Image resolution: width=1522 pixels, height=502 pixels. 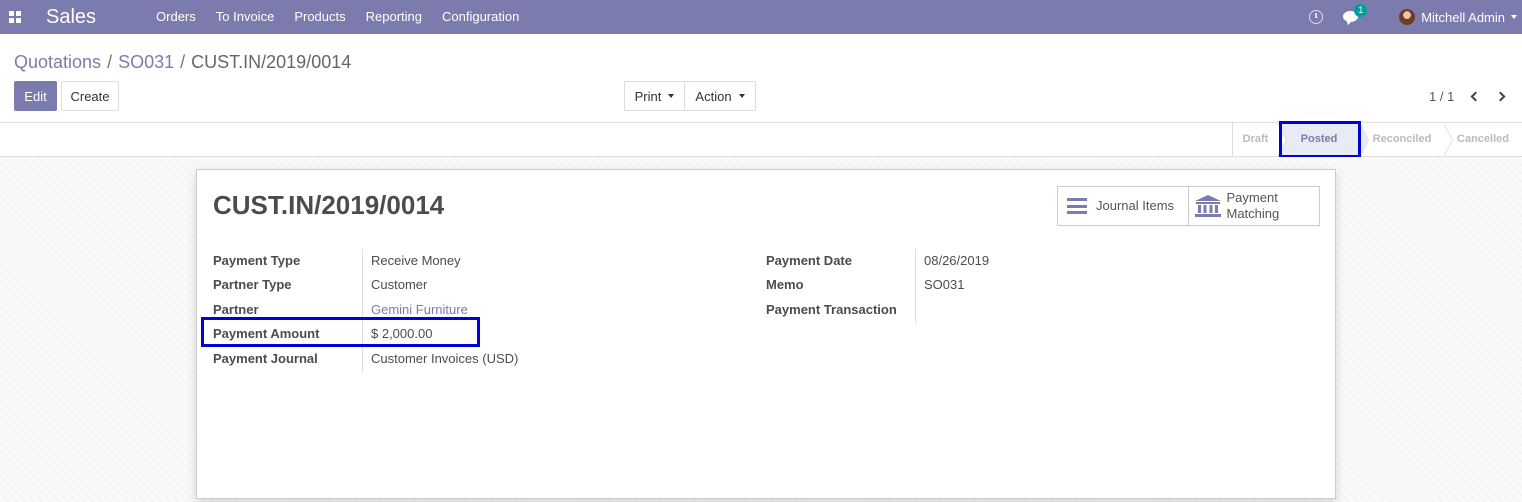 What do you see at coordinates (1253, 213) in the screenshot?
I see `payment-matching-line2: Matching` at bounding box center [1253, 213].